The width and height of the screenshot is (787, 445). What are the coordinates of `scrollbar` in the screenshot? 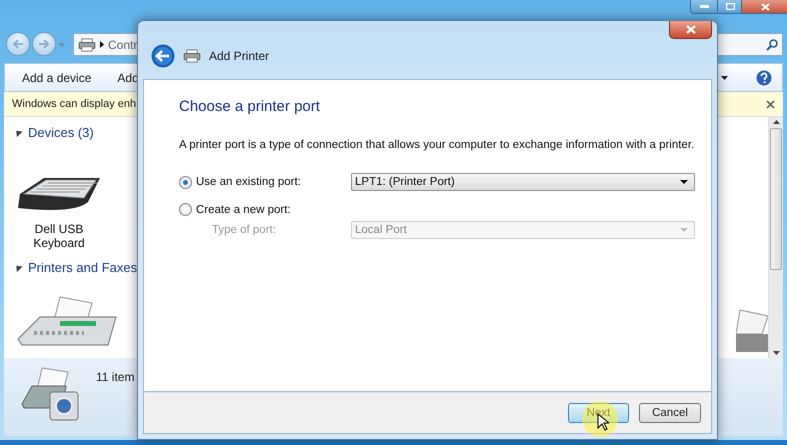 It's located at (775, 237).